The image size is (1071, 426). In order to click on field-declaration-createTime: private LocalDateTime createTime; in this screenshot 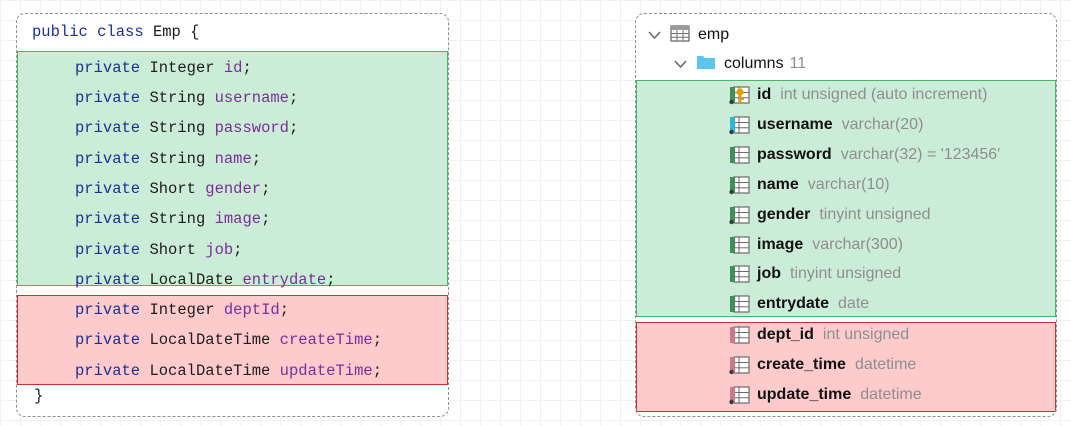, I will do `click(232, 340)`.